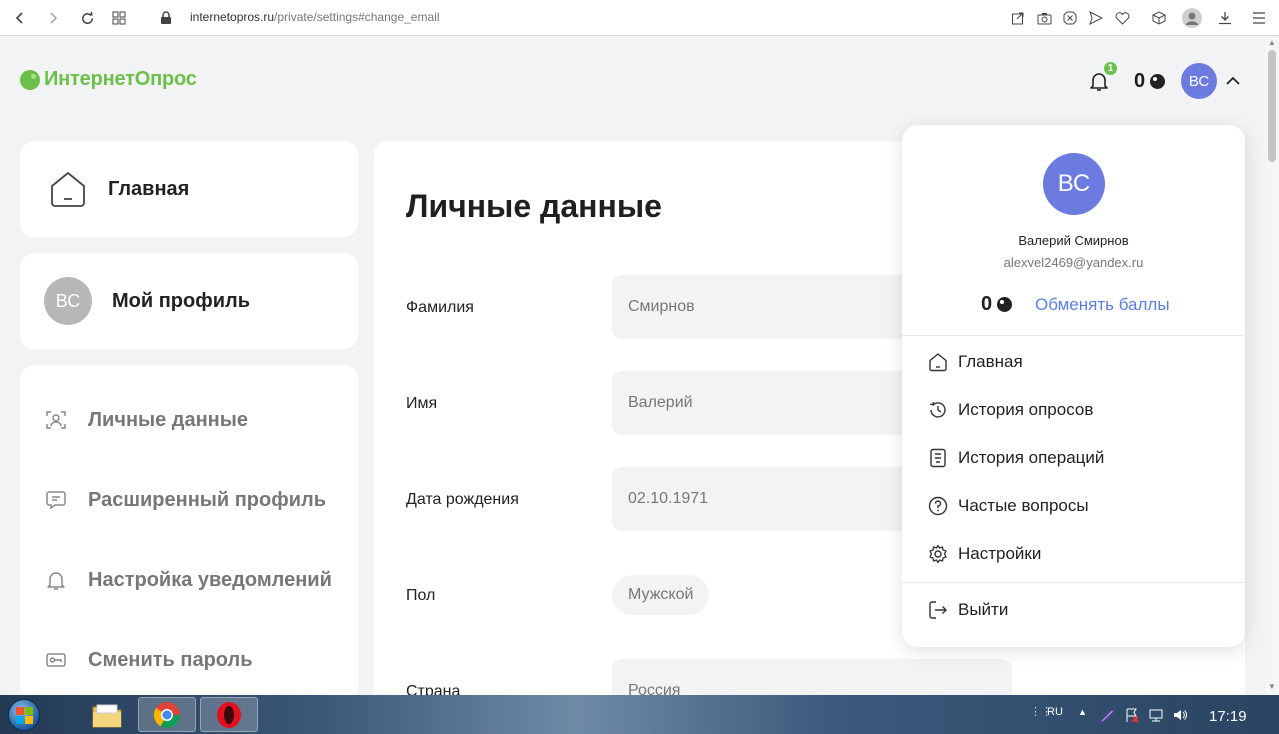 Image resolution: width=1279 pixels, height=734 pixels. What do you see at coordinates (30, 79) in the screenshot?
I see `logo-mark-icon` at bounding box center [30, 79].